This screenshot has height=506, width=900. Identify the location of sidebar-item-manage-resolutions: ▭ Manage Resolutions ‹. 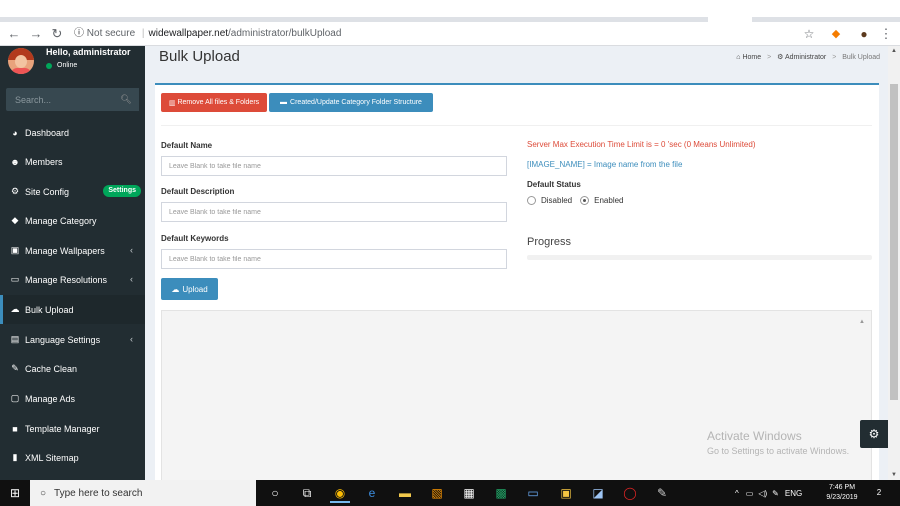
(72, 279).